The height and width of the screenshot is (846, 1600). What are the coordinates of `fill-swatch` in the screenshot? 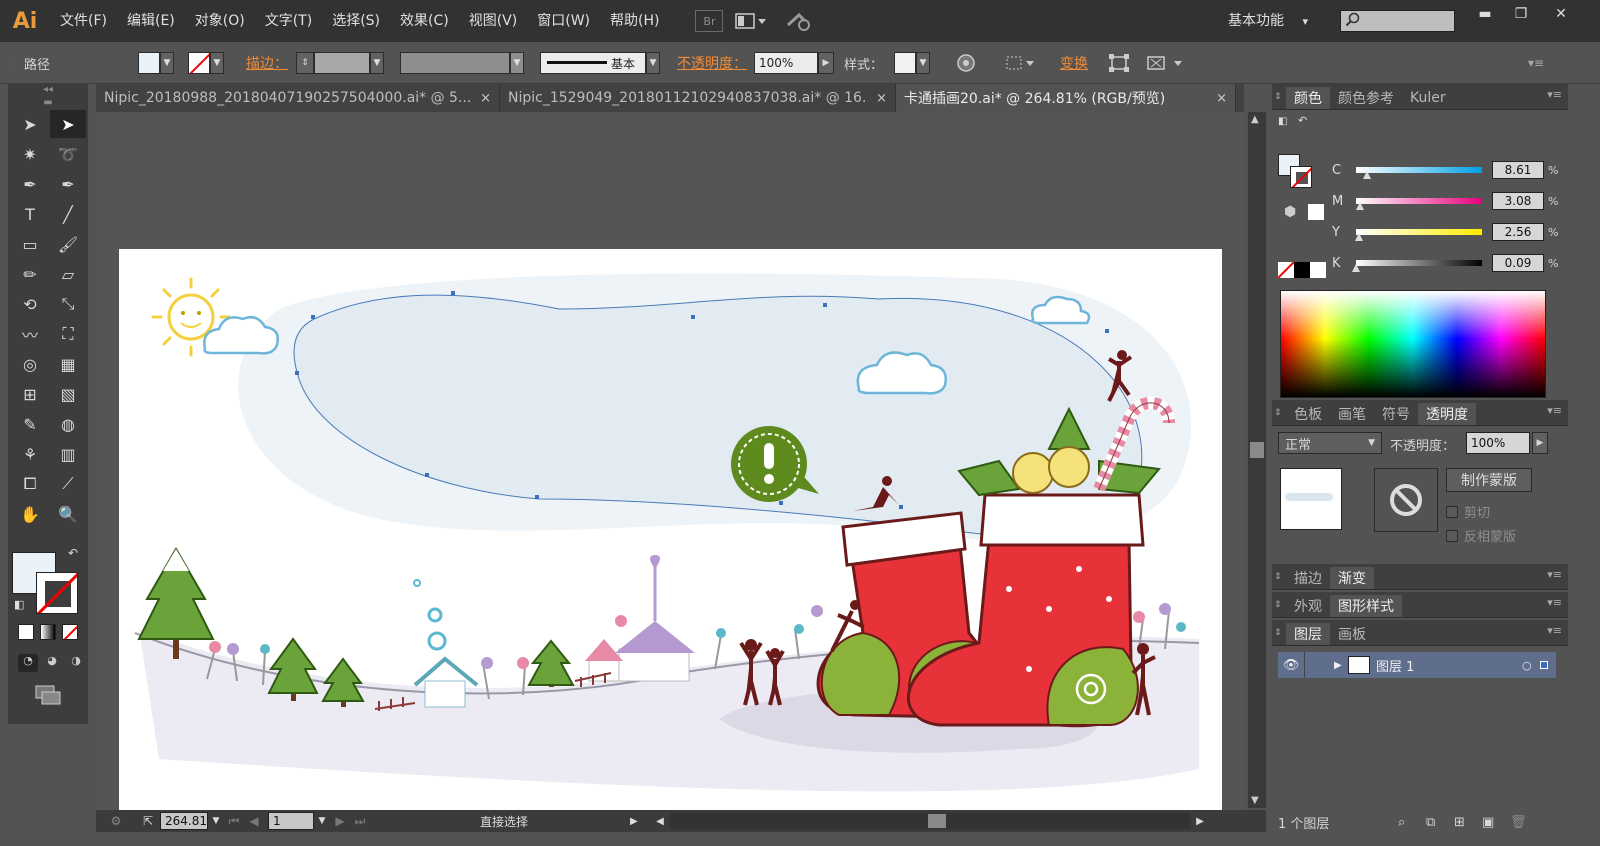 It's located at (149, 63).